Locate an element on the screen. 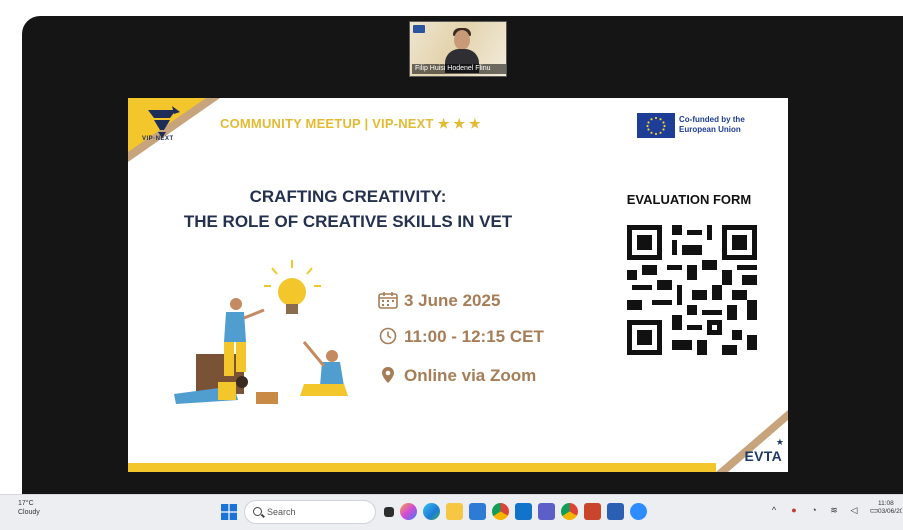 This screenshot has height=530, width=903. eu-flag-icon is located at coordinates (656, 125).